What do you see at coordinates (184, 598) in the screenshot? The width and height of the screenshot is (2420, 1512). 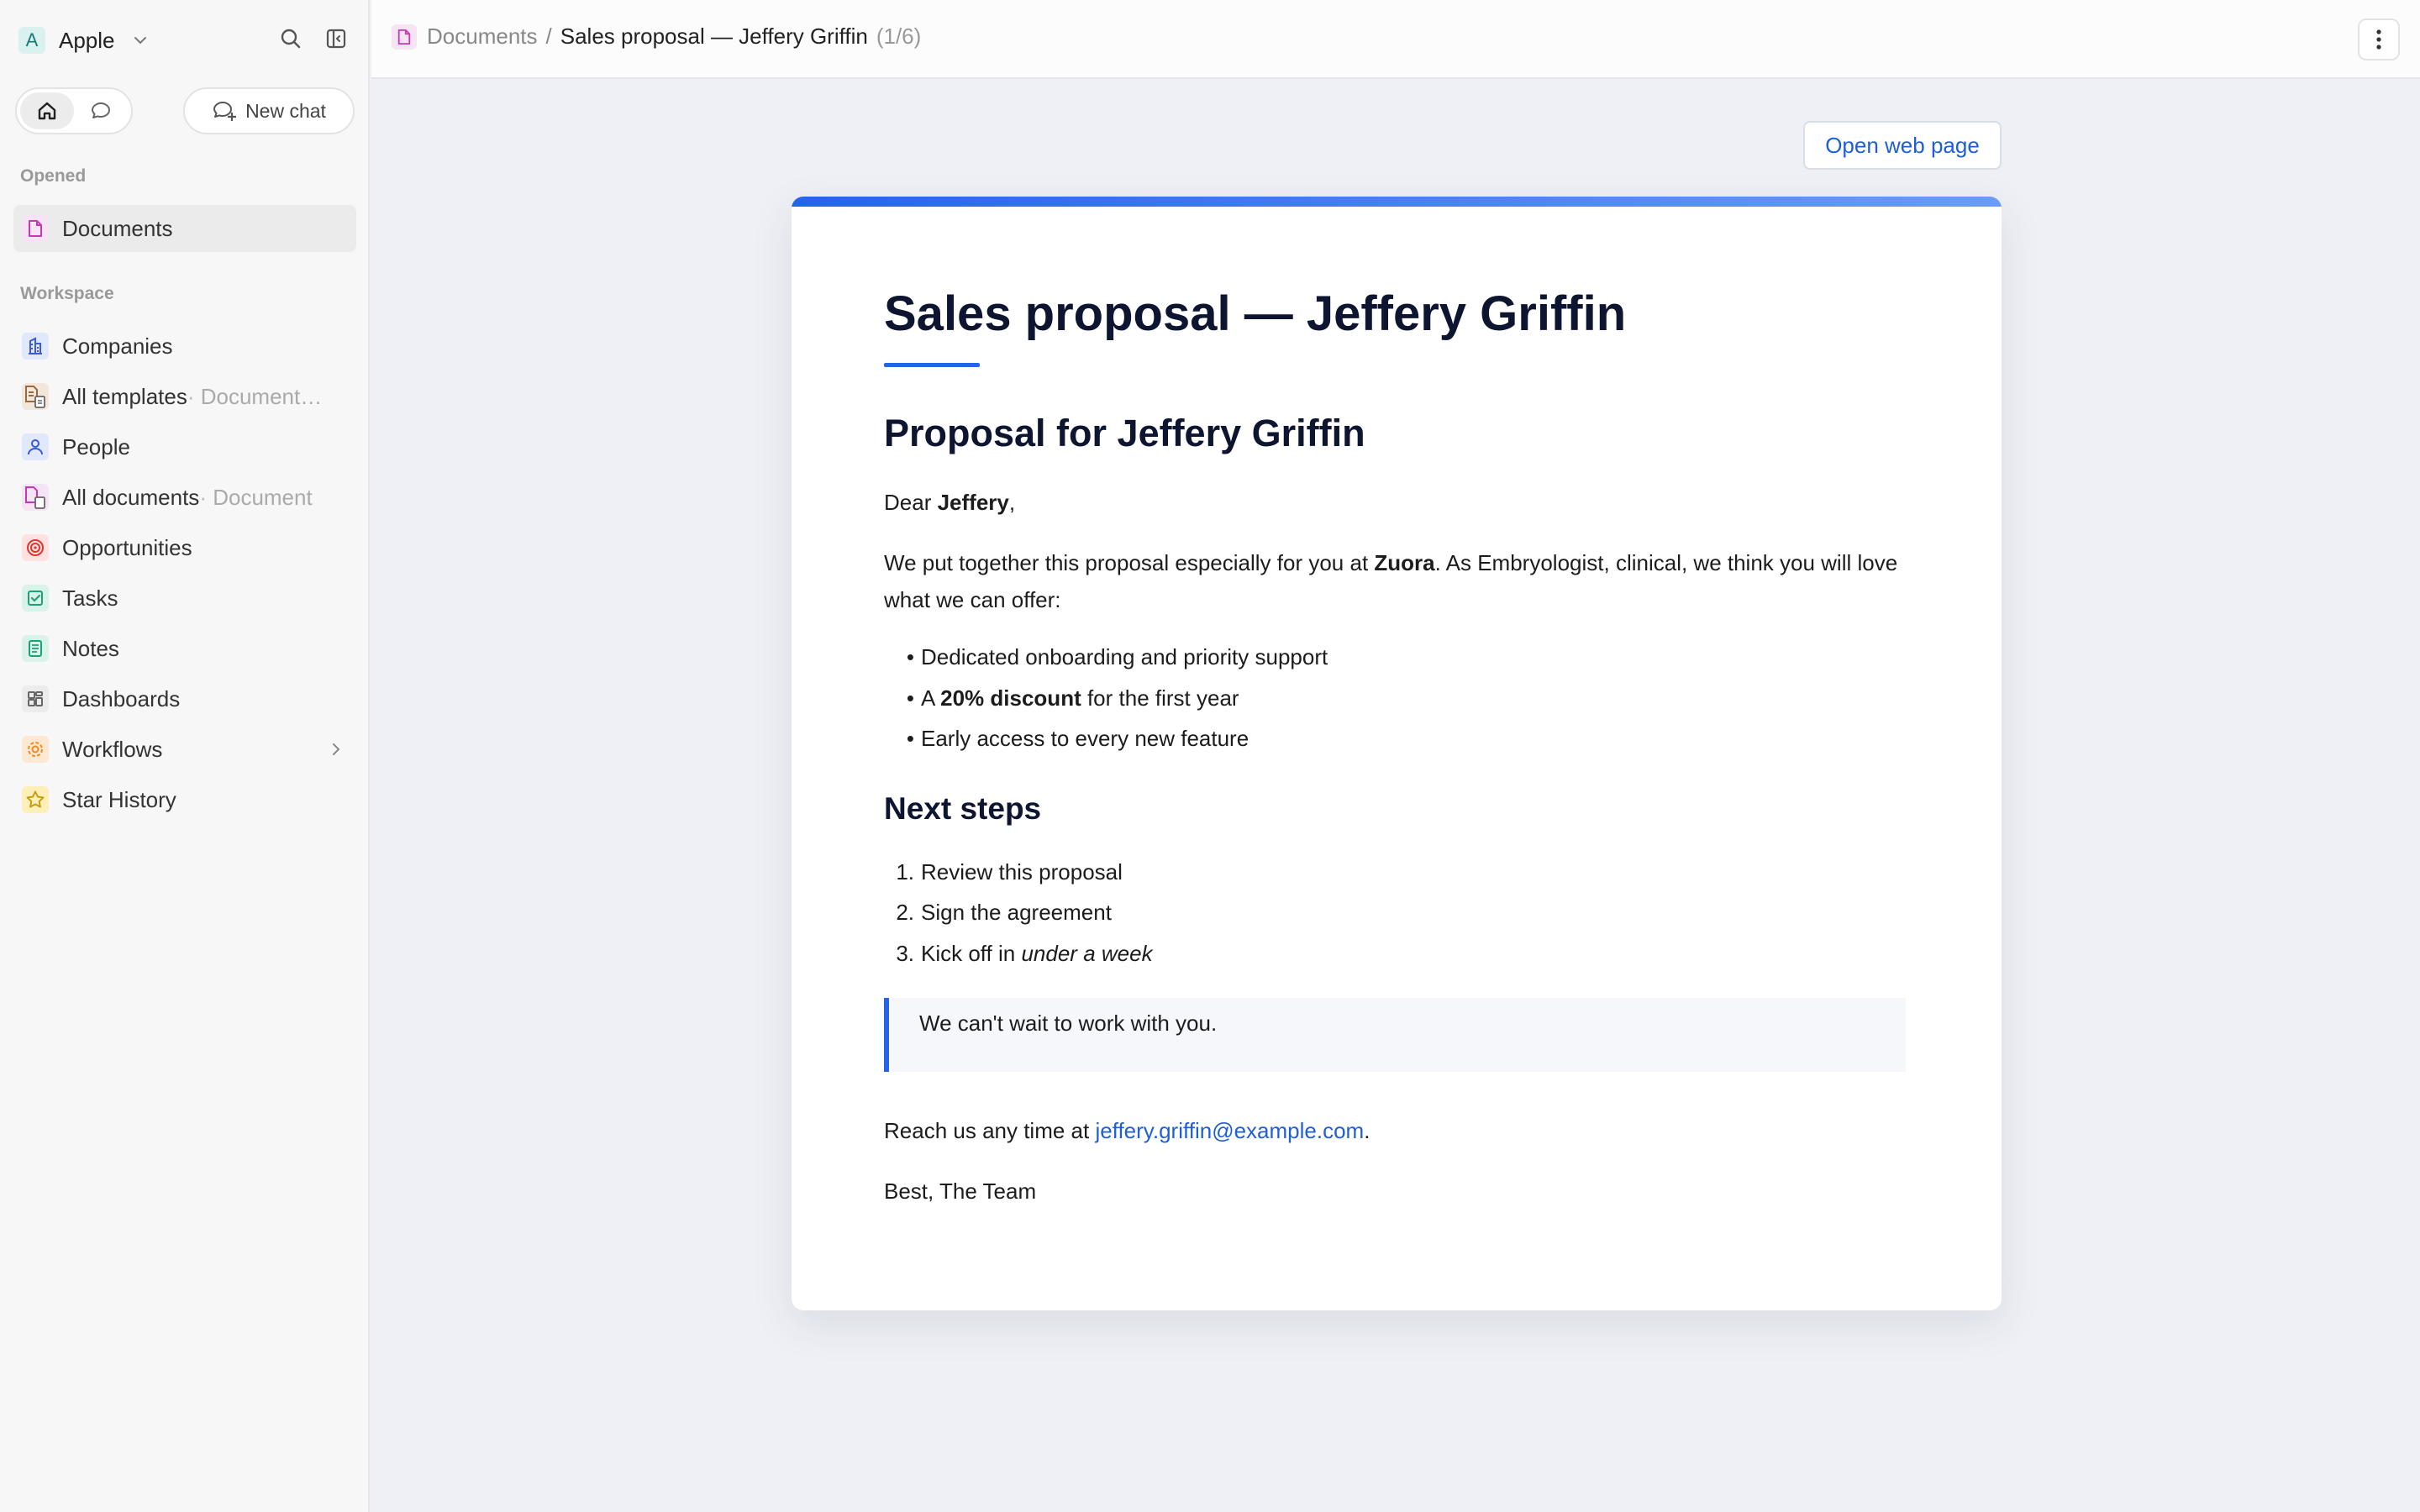 I see `sidebar-item-tasks: Tasks` at bounding box center [184, 598].